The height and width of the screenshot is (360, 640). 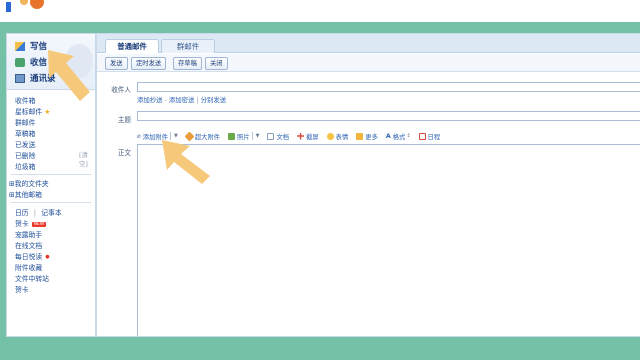 What do you see at coordinates (25, 122) in the screenshot?
I see `sidebar-item-group-mail: 群邮件` at bounding box center [25, 122].